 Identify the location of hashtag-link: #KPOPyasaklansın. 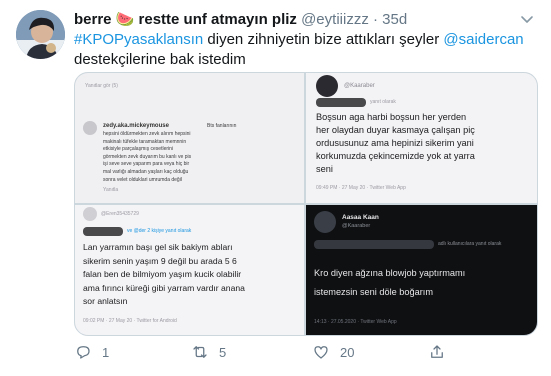
(138, 39).